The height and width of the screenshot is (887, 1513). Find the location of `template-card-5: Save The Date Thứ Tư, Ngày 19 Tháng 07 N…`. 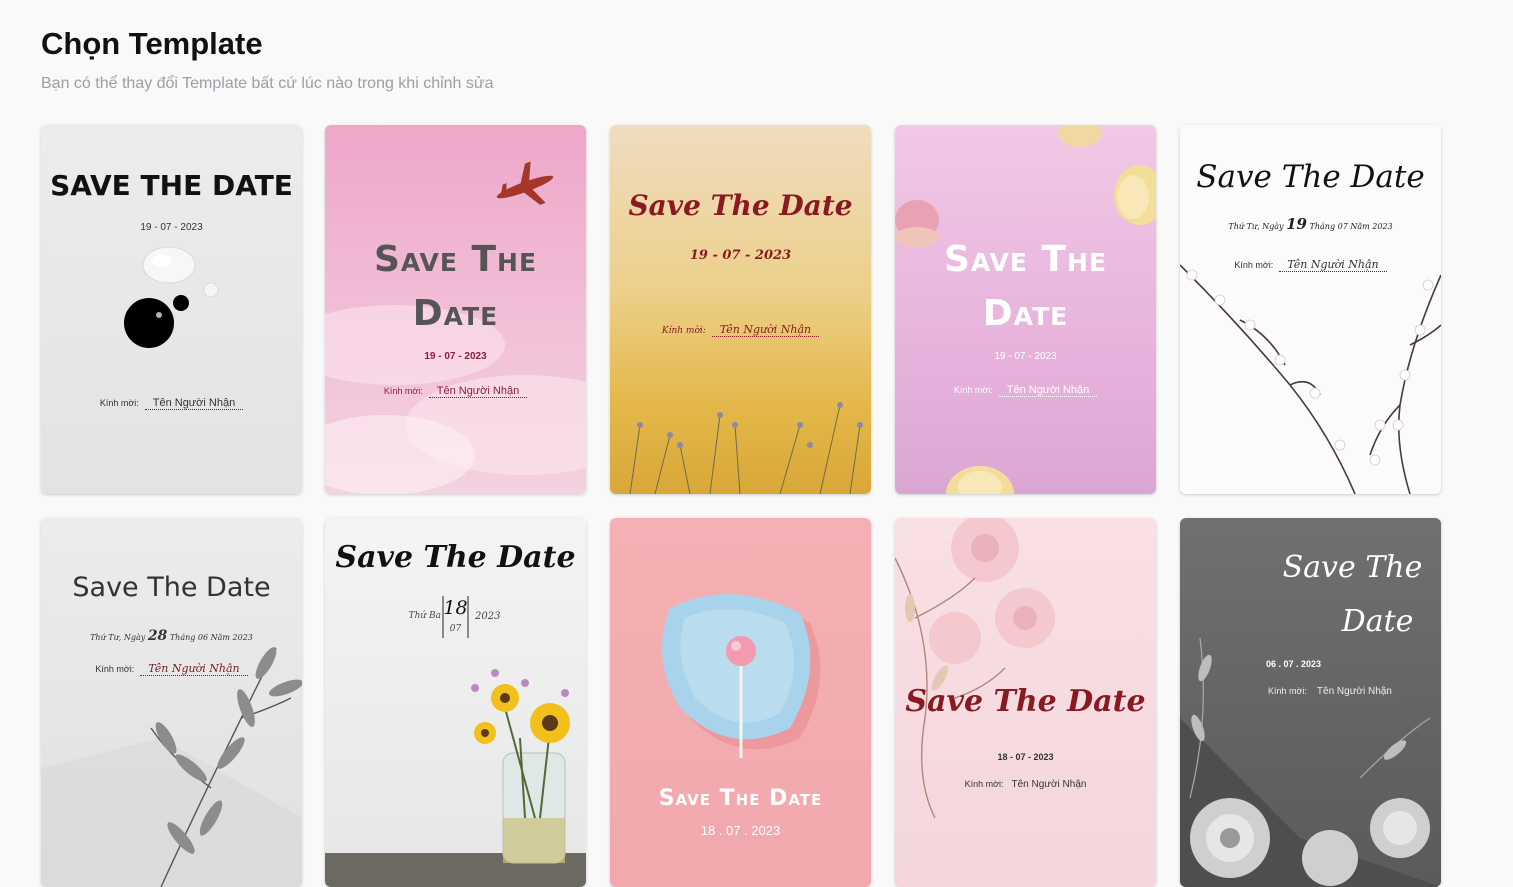

template-card-5: Save The Date Thứ Tư, Ngày 19 Tháng 07 N… is located at coordinates (1310, 309).